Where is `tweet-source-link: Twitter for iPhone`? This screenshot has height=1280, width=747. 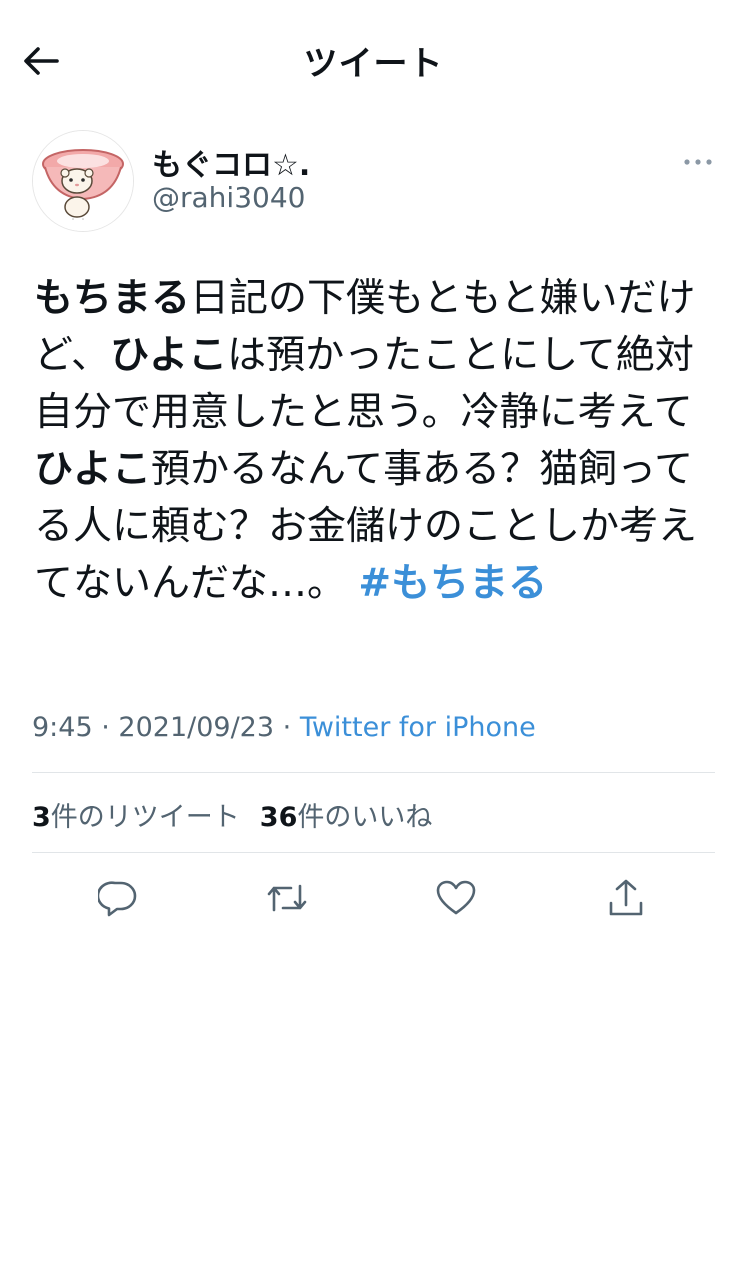 tweet-source-link: Twitter for iPhone is located at coordinates (418, 727).